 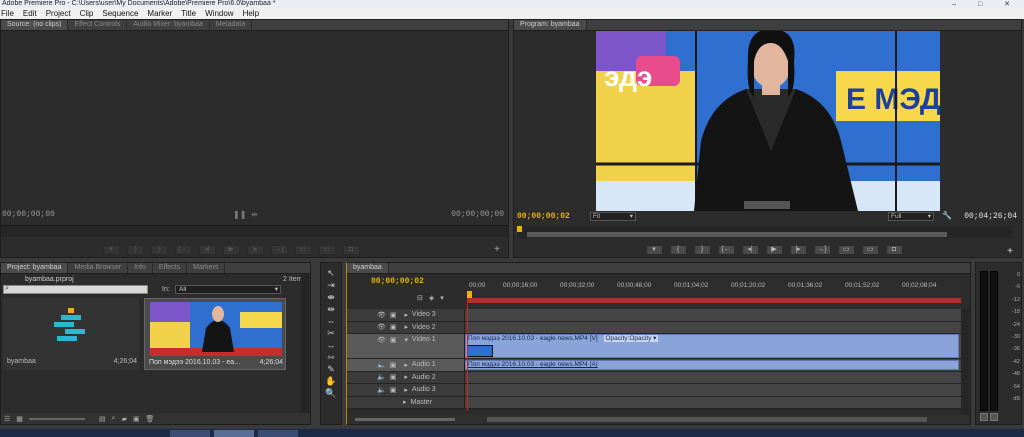 I want to click on hand-tool-icon: ✋, so click(x=331, y=381).